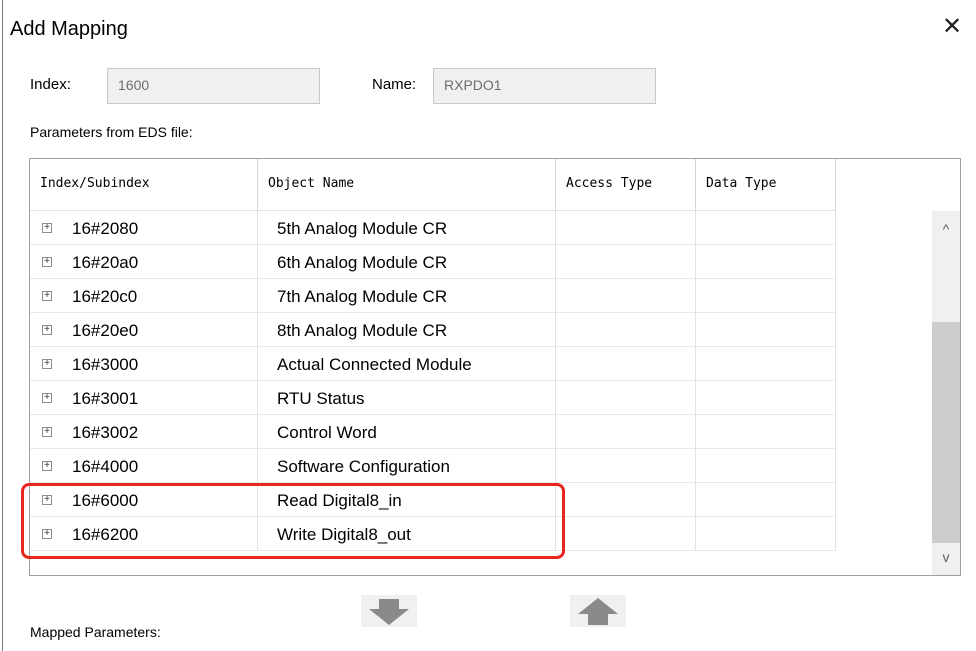 The height and width of the screenshot is (651, 976). I want to click on row-object-name: Read Digital8_in, so click(339, 500).